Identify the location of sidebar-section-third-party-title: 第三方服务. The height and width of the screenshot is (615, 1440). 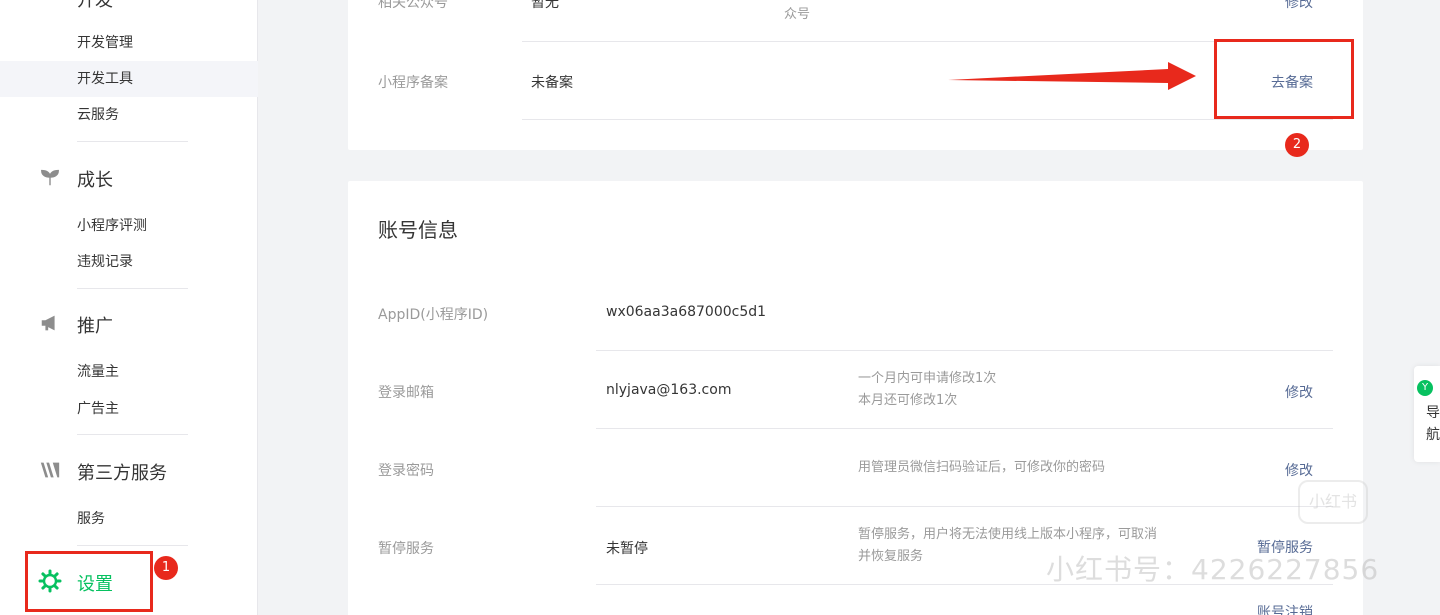
(122, 472).